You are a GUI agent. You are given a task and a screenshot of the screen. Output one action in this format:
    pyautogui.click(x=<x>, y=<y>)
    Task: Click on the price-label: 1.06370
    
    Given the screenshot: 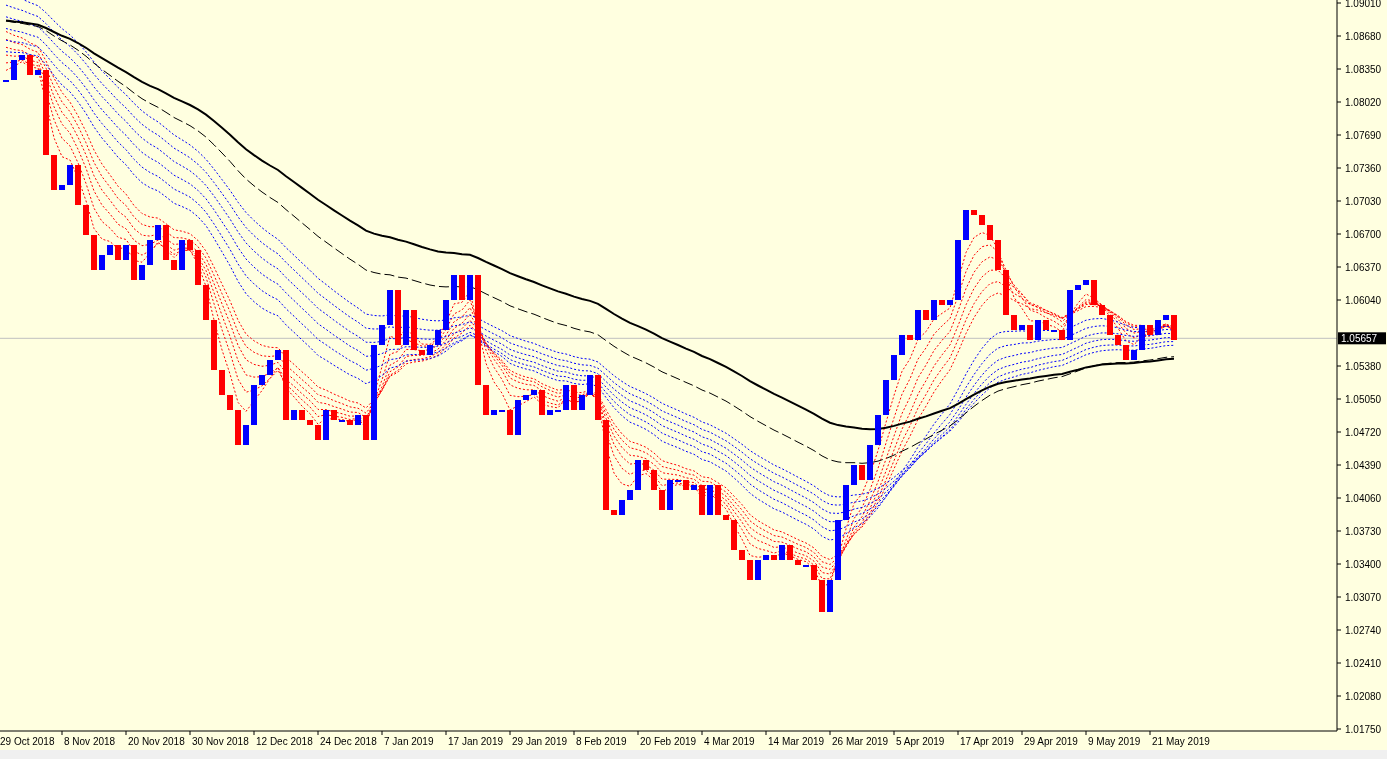 What is the action you would take?
    pyautogui.click(x=1363, y=267)
    